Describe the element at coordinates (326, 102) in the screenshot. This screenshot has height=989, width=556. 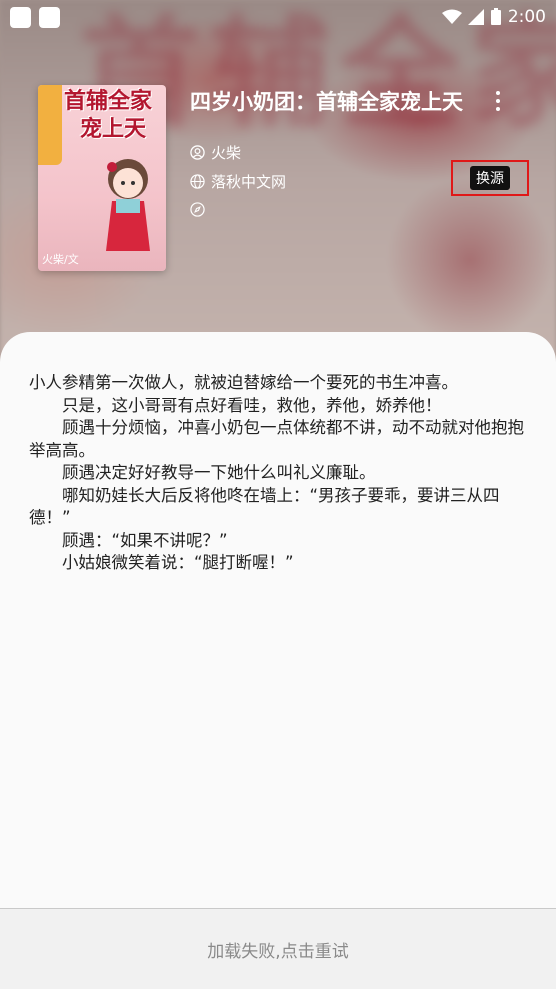
I see `book-title: 四岁小奶团：首辅全家宠上天` at that location.